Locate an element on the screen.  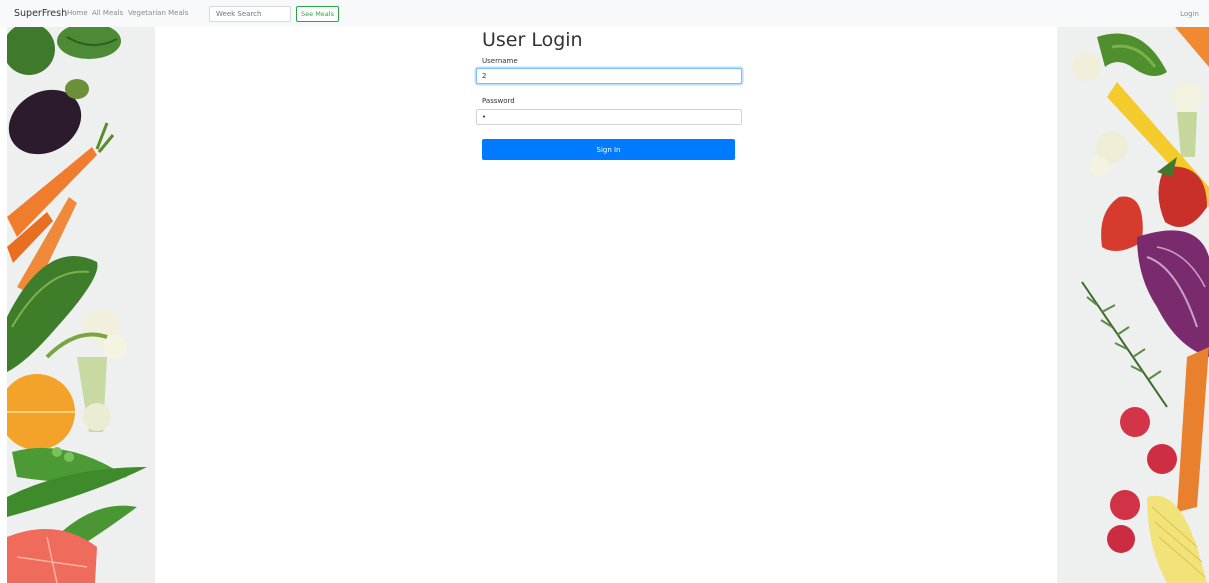
username-label: Username is located at coordinates (500, 61).